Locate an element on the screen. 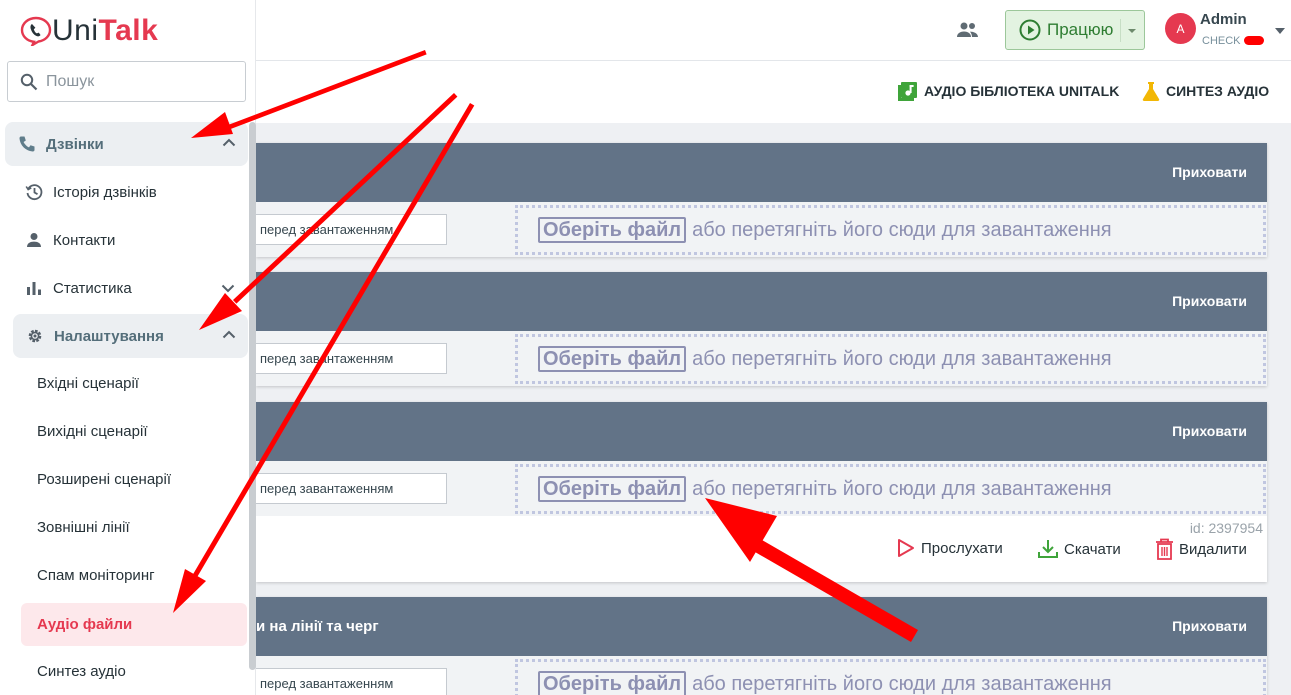 This screenshot has width=1291, height=695. bar-chart-icon is located at coordinates (34, 288).